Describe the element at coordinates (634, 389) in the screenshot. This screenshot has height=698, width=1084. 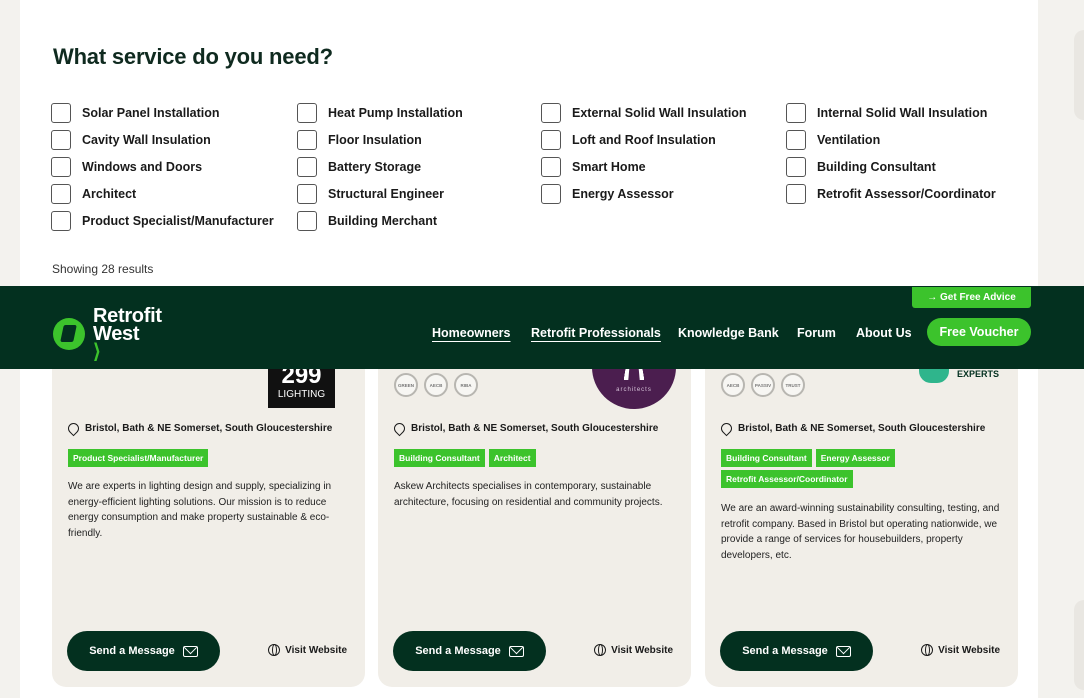
I see `company-logo: architects` at that location.